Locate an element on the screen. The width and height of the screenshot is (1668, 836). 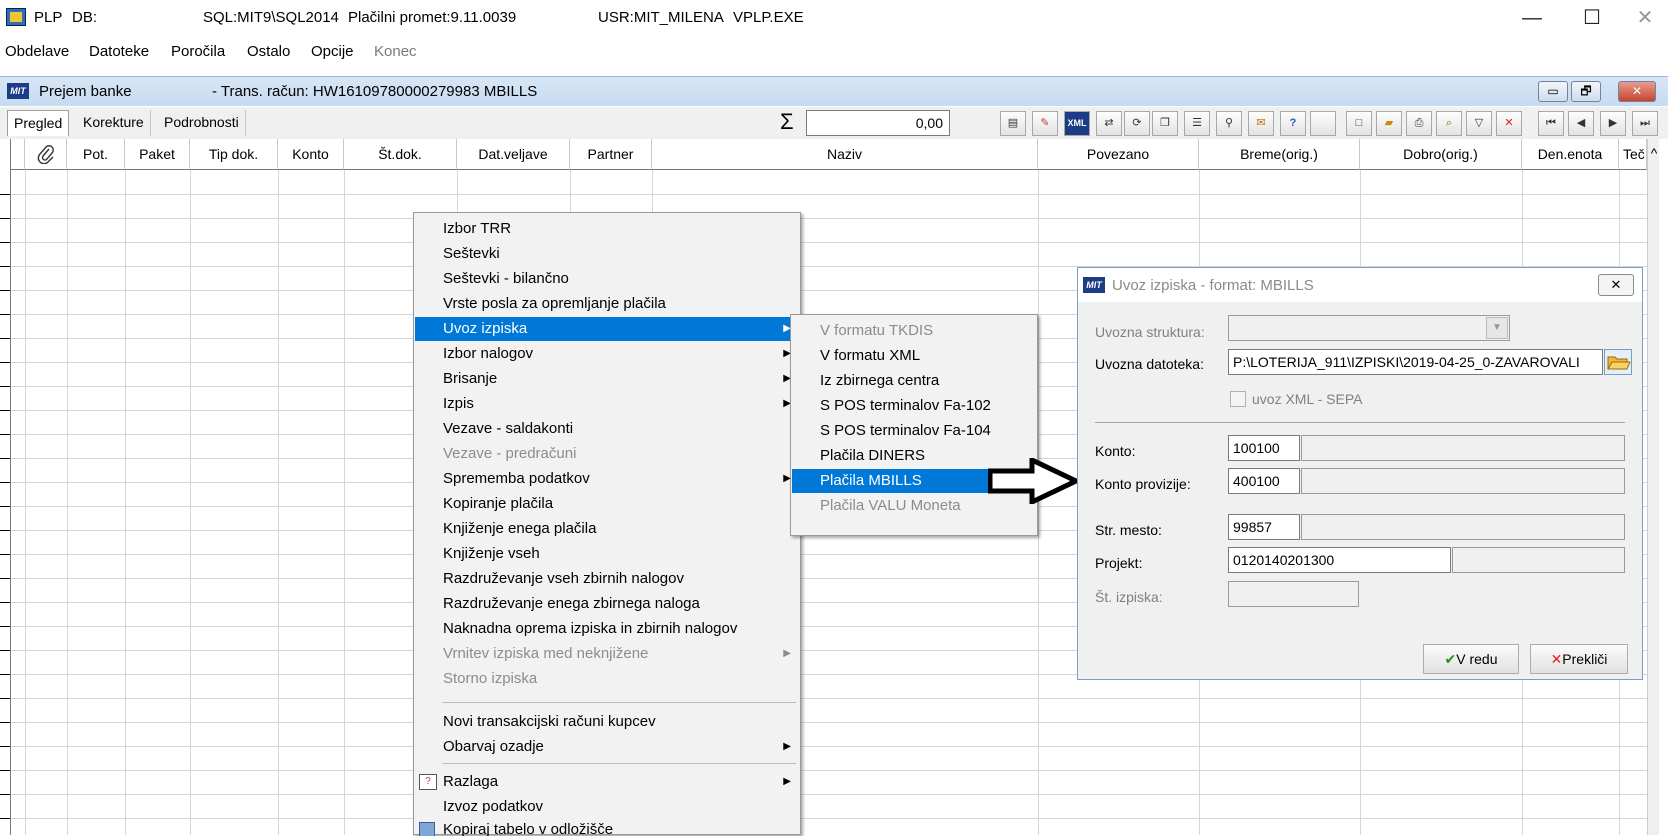
comment-icon: ✉ is located at coordinates (1261, 123).